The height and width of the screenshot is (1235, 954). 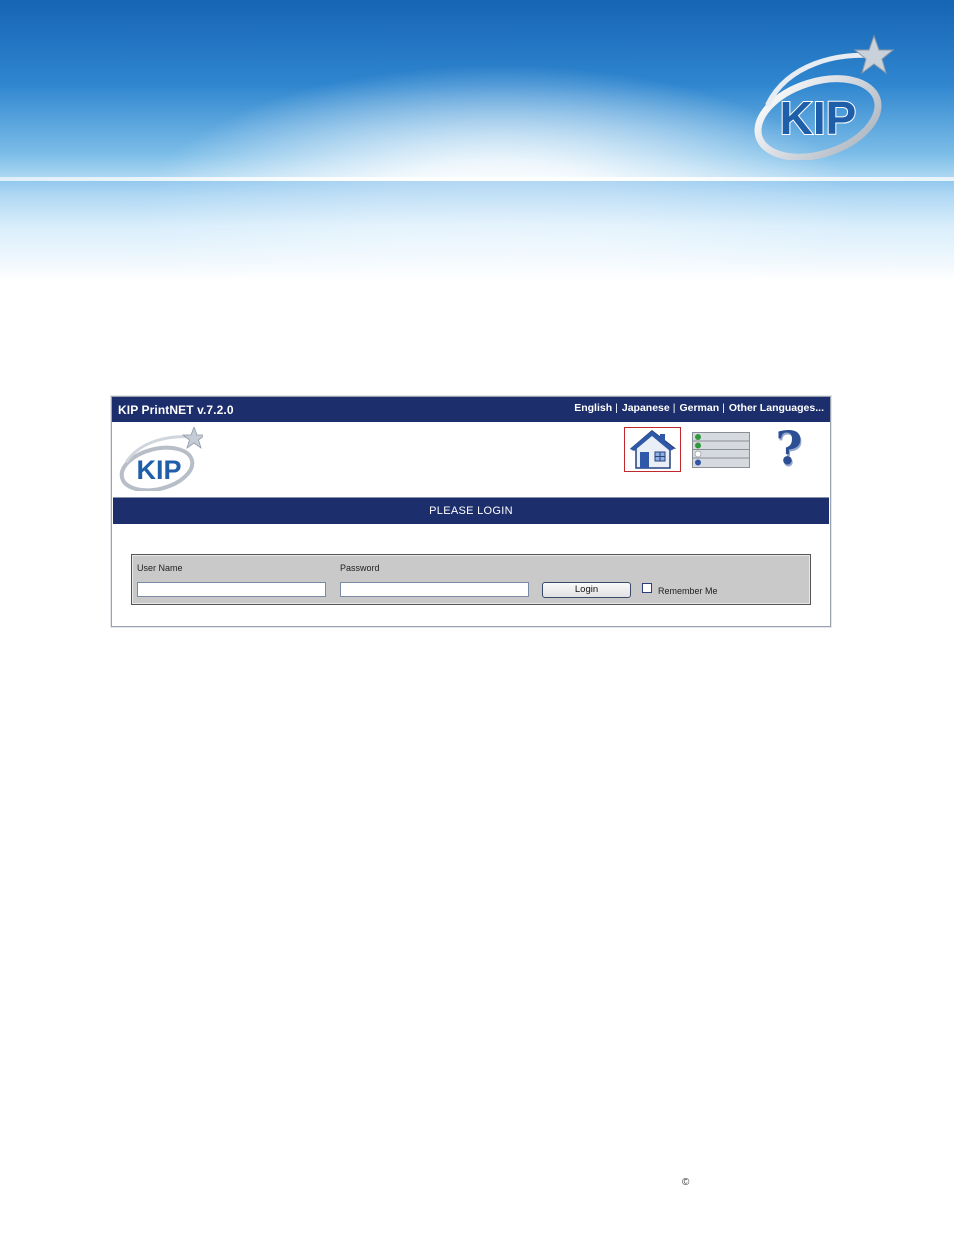 I want to click on home-button, so click(x=652, y=449).